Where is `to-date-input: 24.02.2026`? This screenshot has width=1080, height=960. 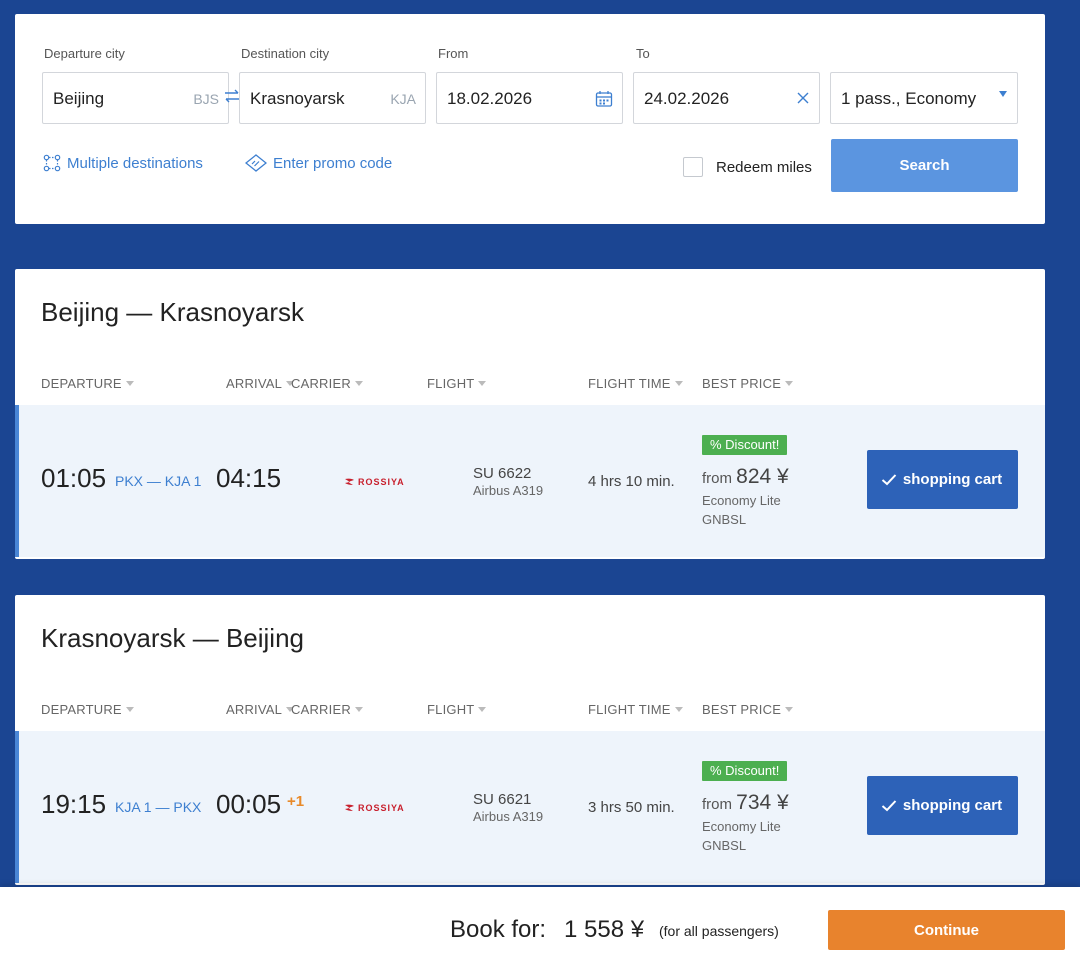 to-date-input: 24.02.2026 is located at coordinates (726, 98).